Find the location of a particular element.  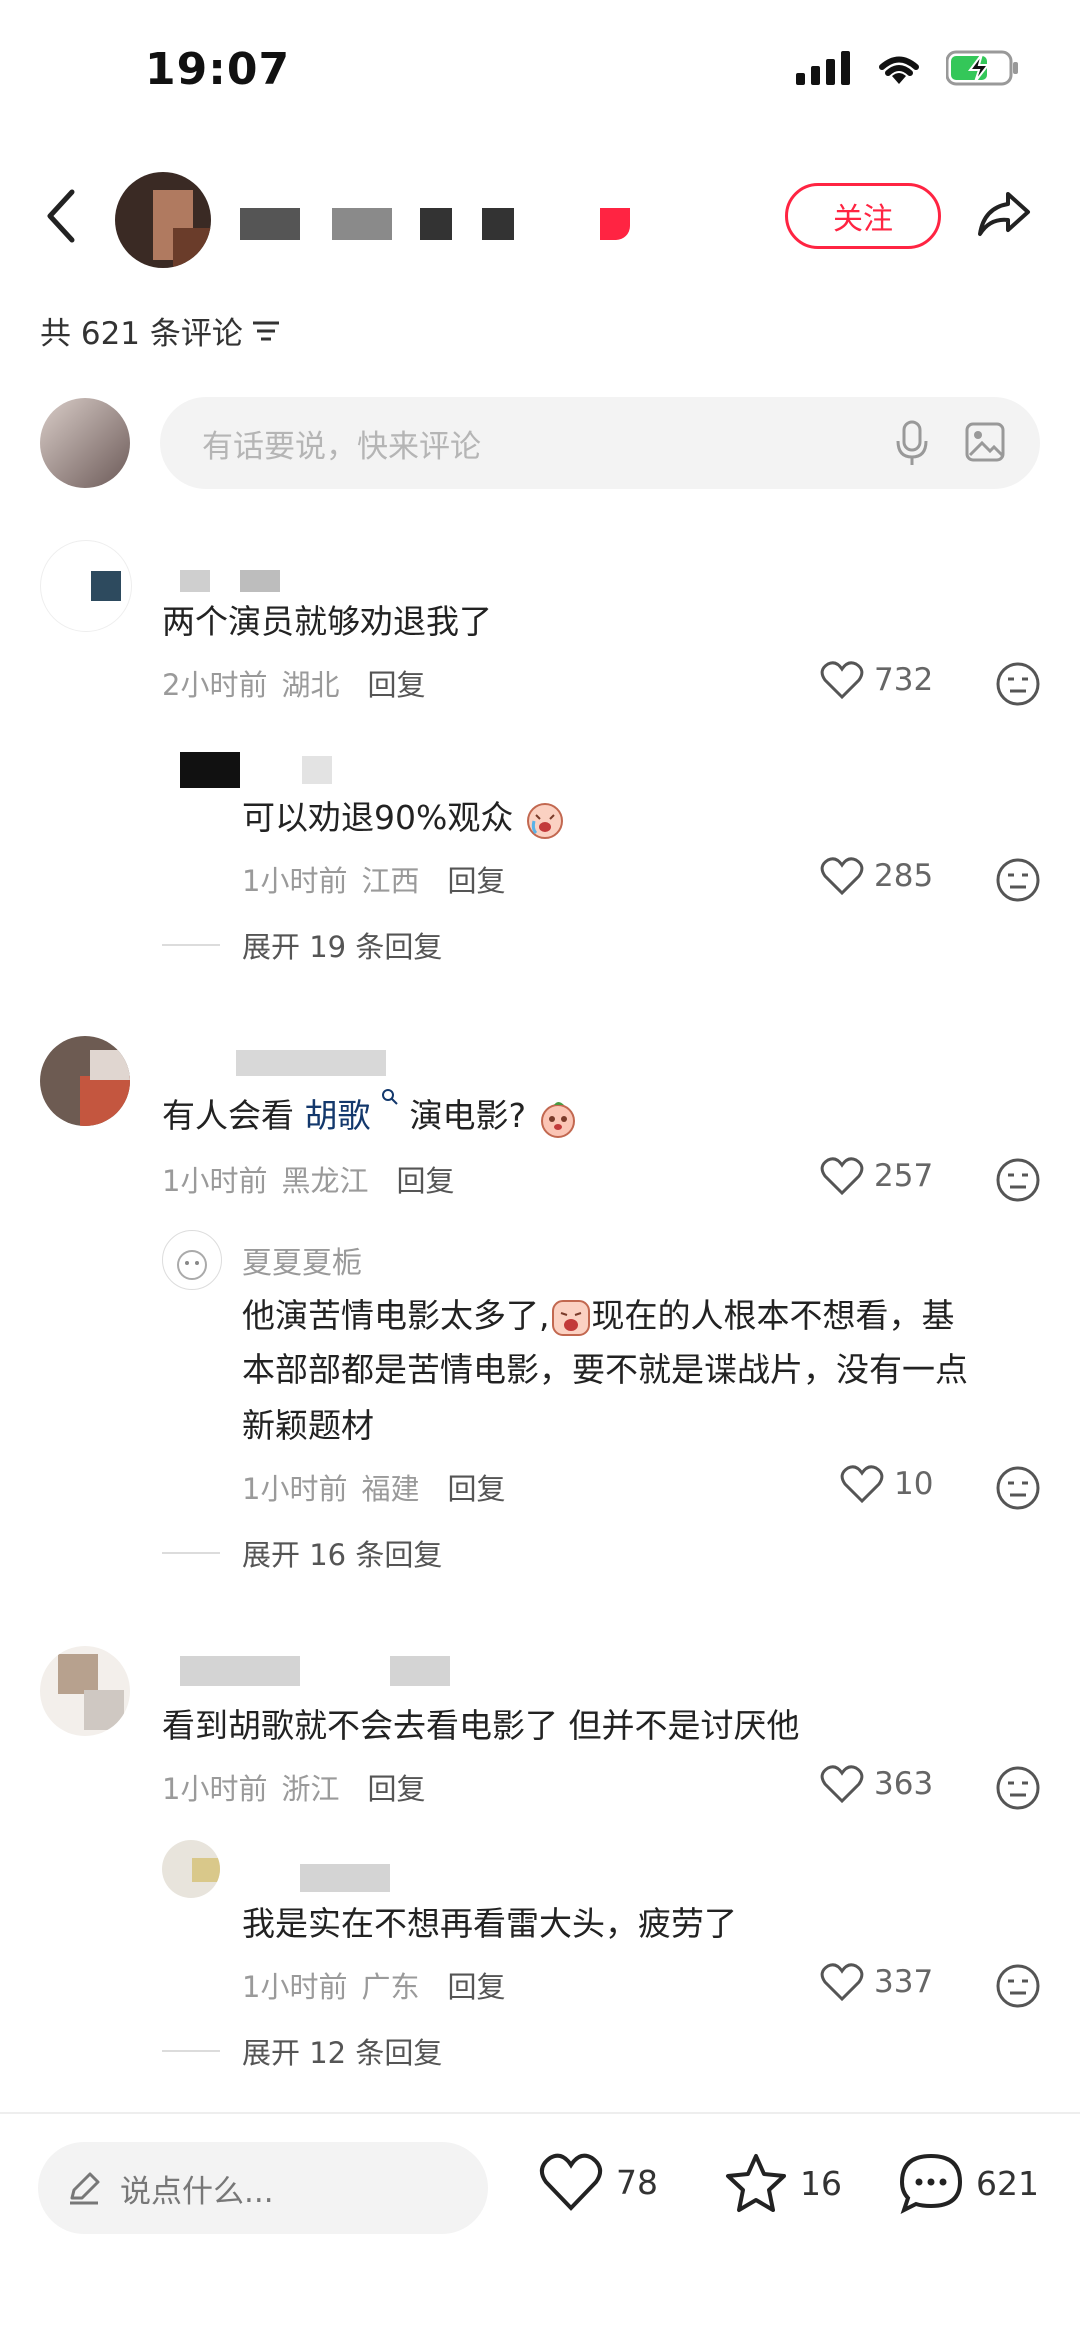

status-time: 19:07 is located at coordinates (218, 69).